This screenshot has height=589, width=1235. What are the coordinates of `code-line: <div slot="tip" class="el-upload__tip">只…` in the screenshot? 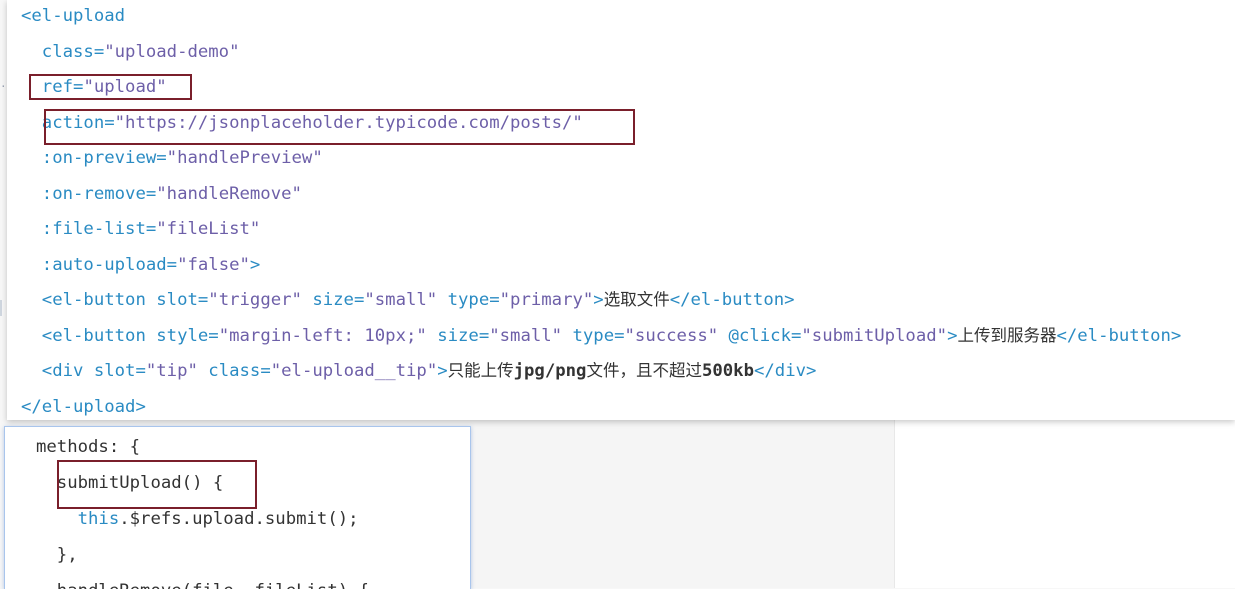 It's located at (419, 371).